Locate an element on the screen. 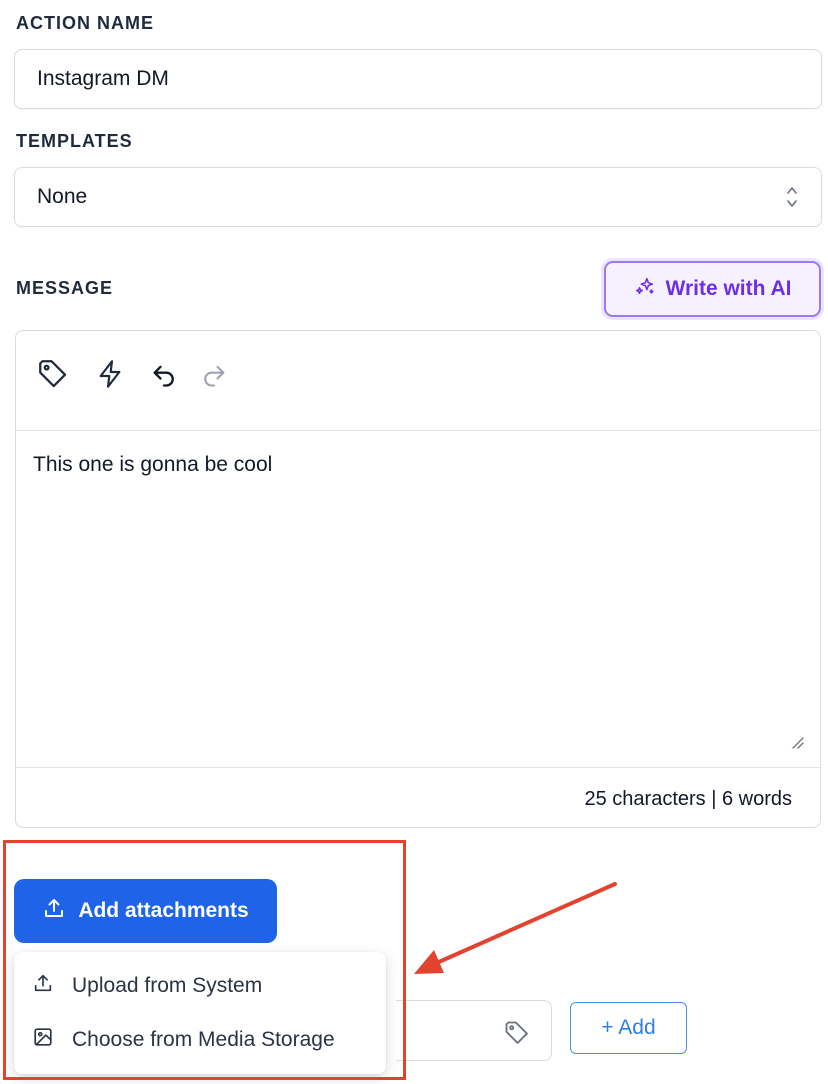 The height and width of the screenshot is (1084, 828). editor-toolbar is located at coordinates (418, 381).